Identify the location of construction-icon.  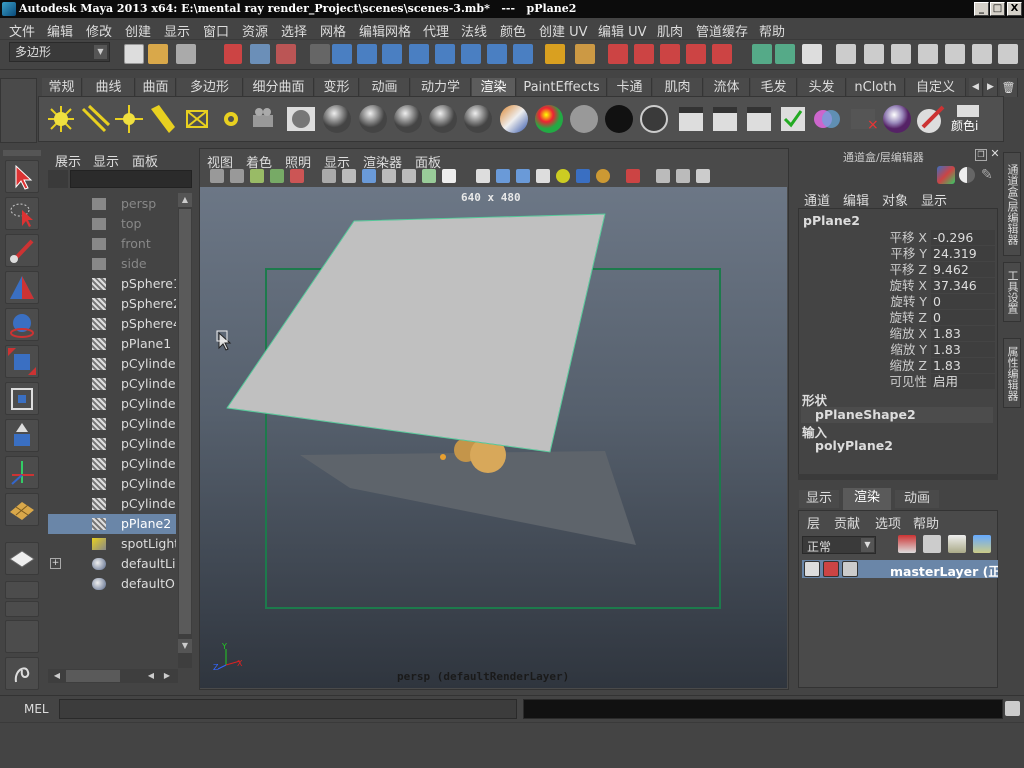
(497, 54).